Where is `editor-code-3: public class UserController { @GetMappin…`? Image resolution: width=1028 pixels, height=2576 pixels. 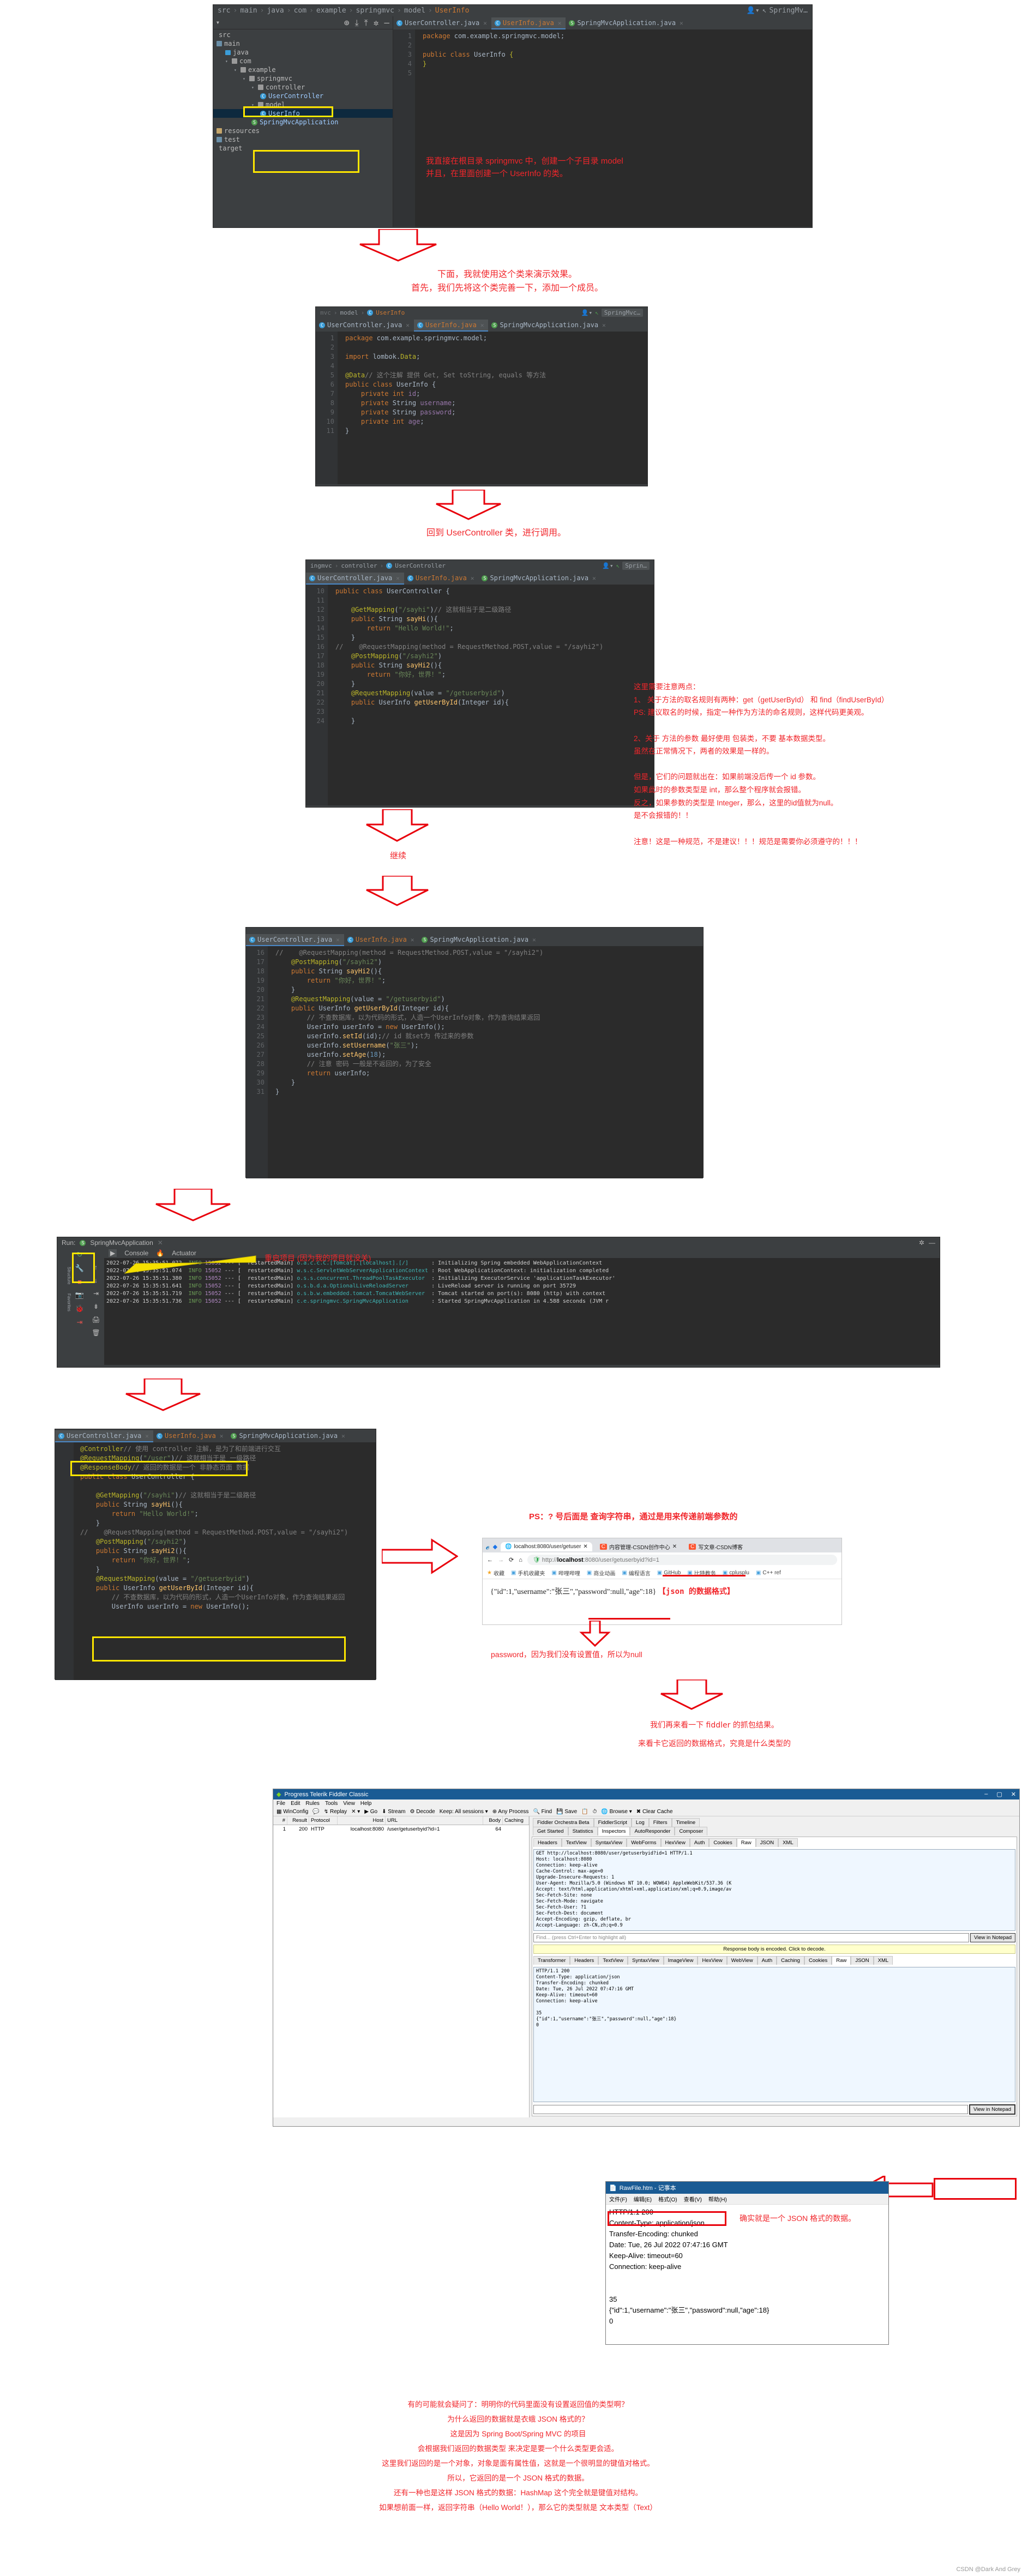
editor-code-3: public class UserController { @GetMappin… is located at coordinates (492, 655).